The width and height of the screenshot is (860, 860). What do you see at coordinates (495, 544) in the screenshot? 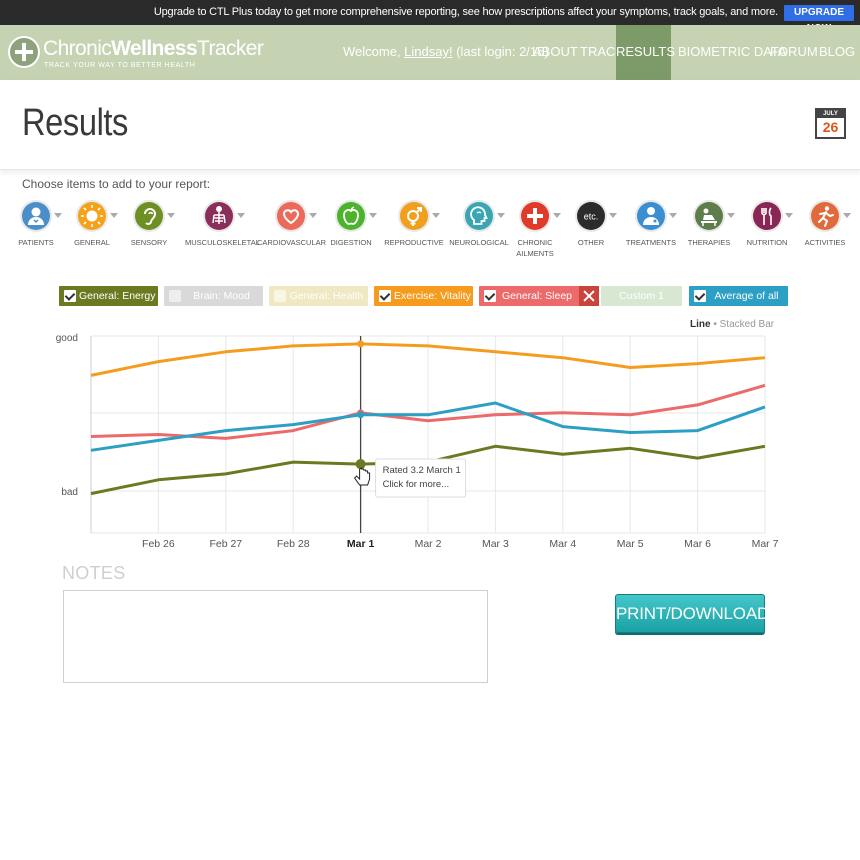
I see `x-tick-label: Mar 3` at bounding box center [495, 544].